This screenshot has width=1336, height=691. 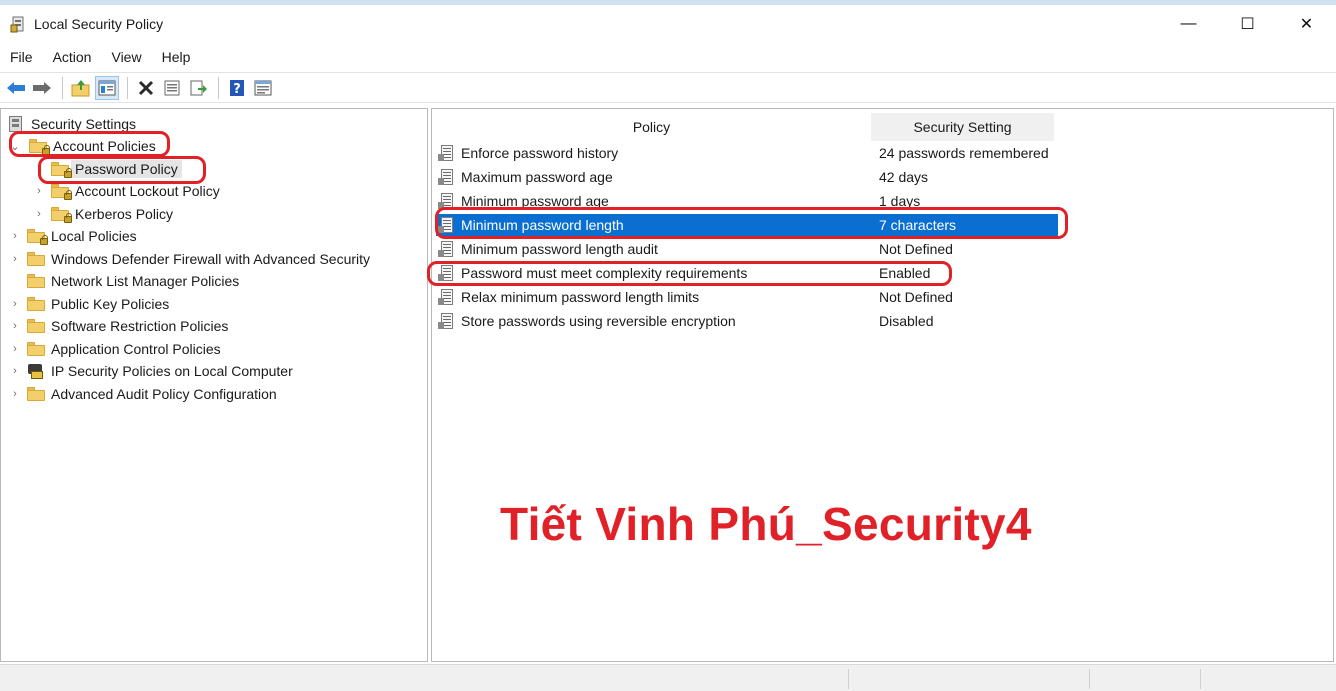 I want to click on properties-button, so click(x=172, y=88).